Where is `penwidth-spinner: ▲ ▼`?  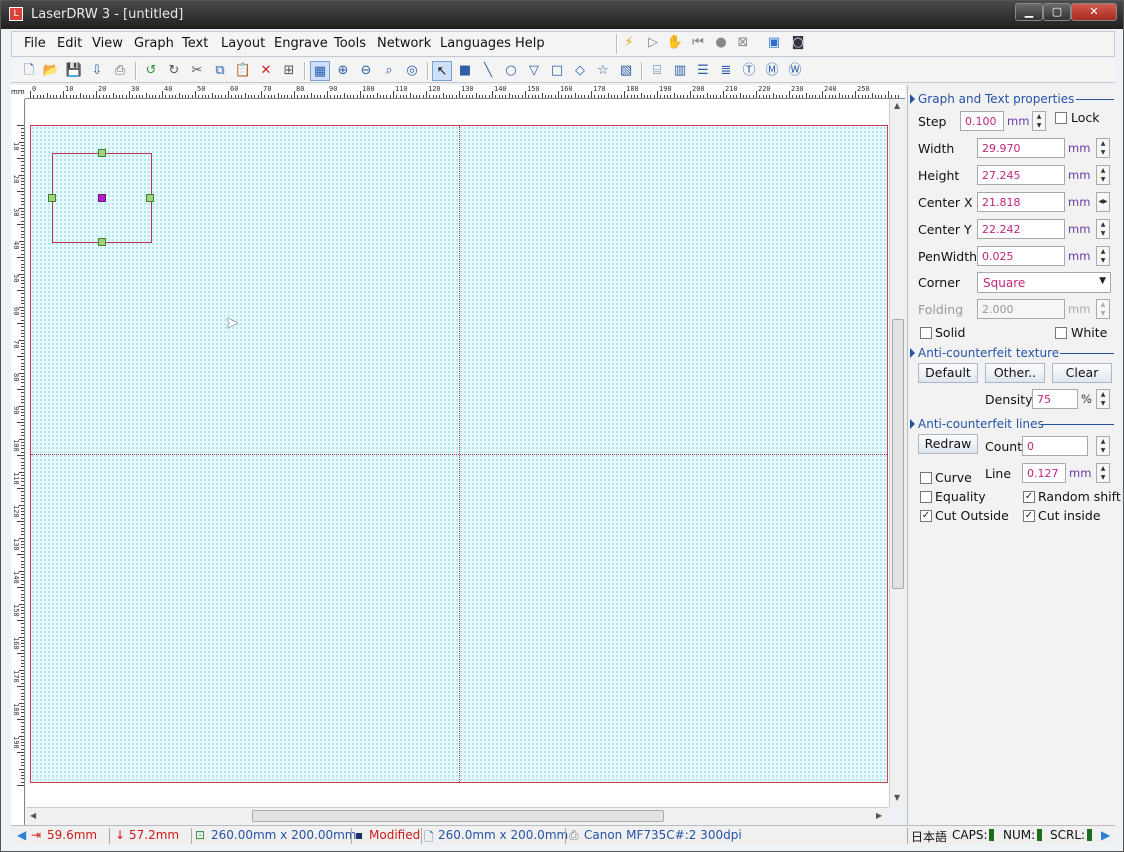
penwidth-spinner: ▲ ▼ is located at coordinates (1103, 256).